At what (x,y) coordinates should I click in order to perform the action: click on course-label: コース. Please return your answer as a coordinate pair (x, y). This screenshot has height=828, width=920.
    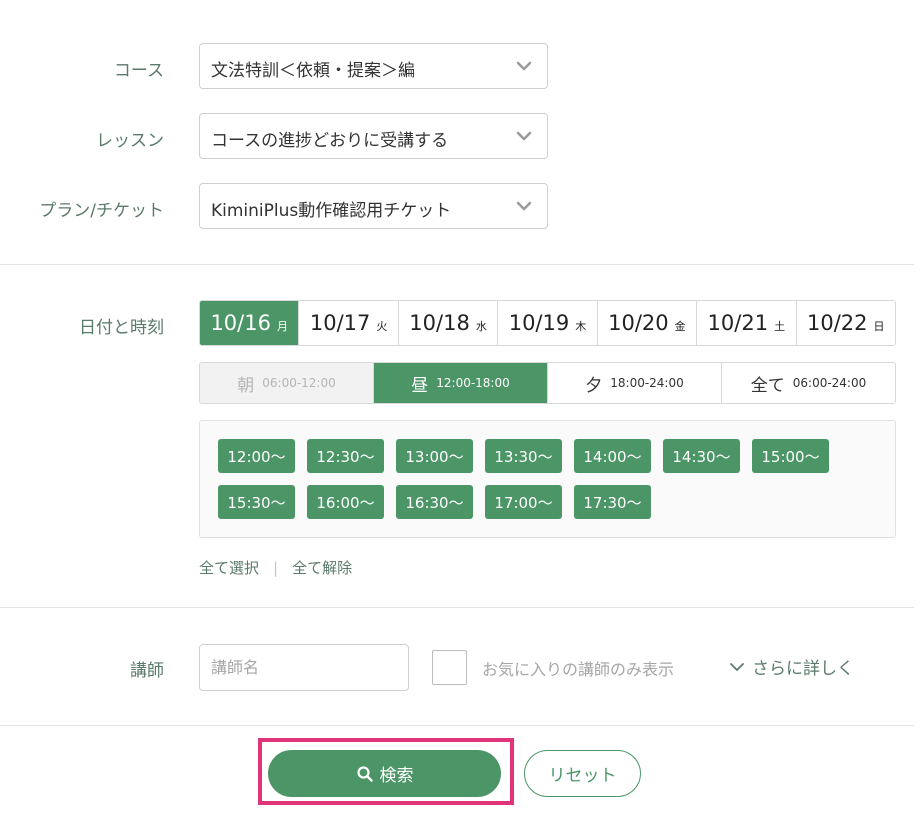
    Looking at the image, I should click on (138, 71).